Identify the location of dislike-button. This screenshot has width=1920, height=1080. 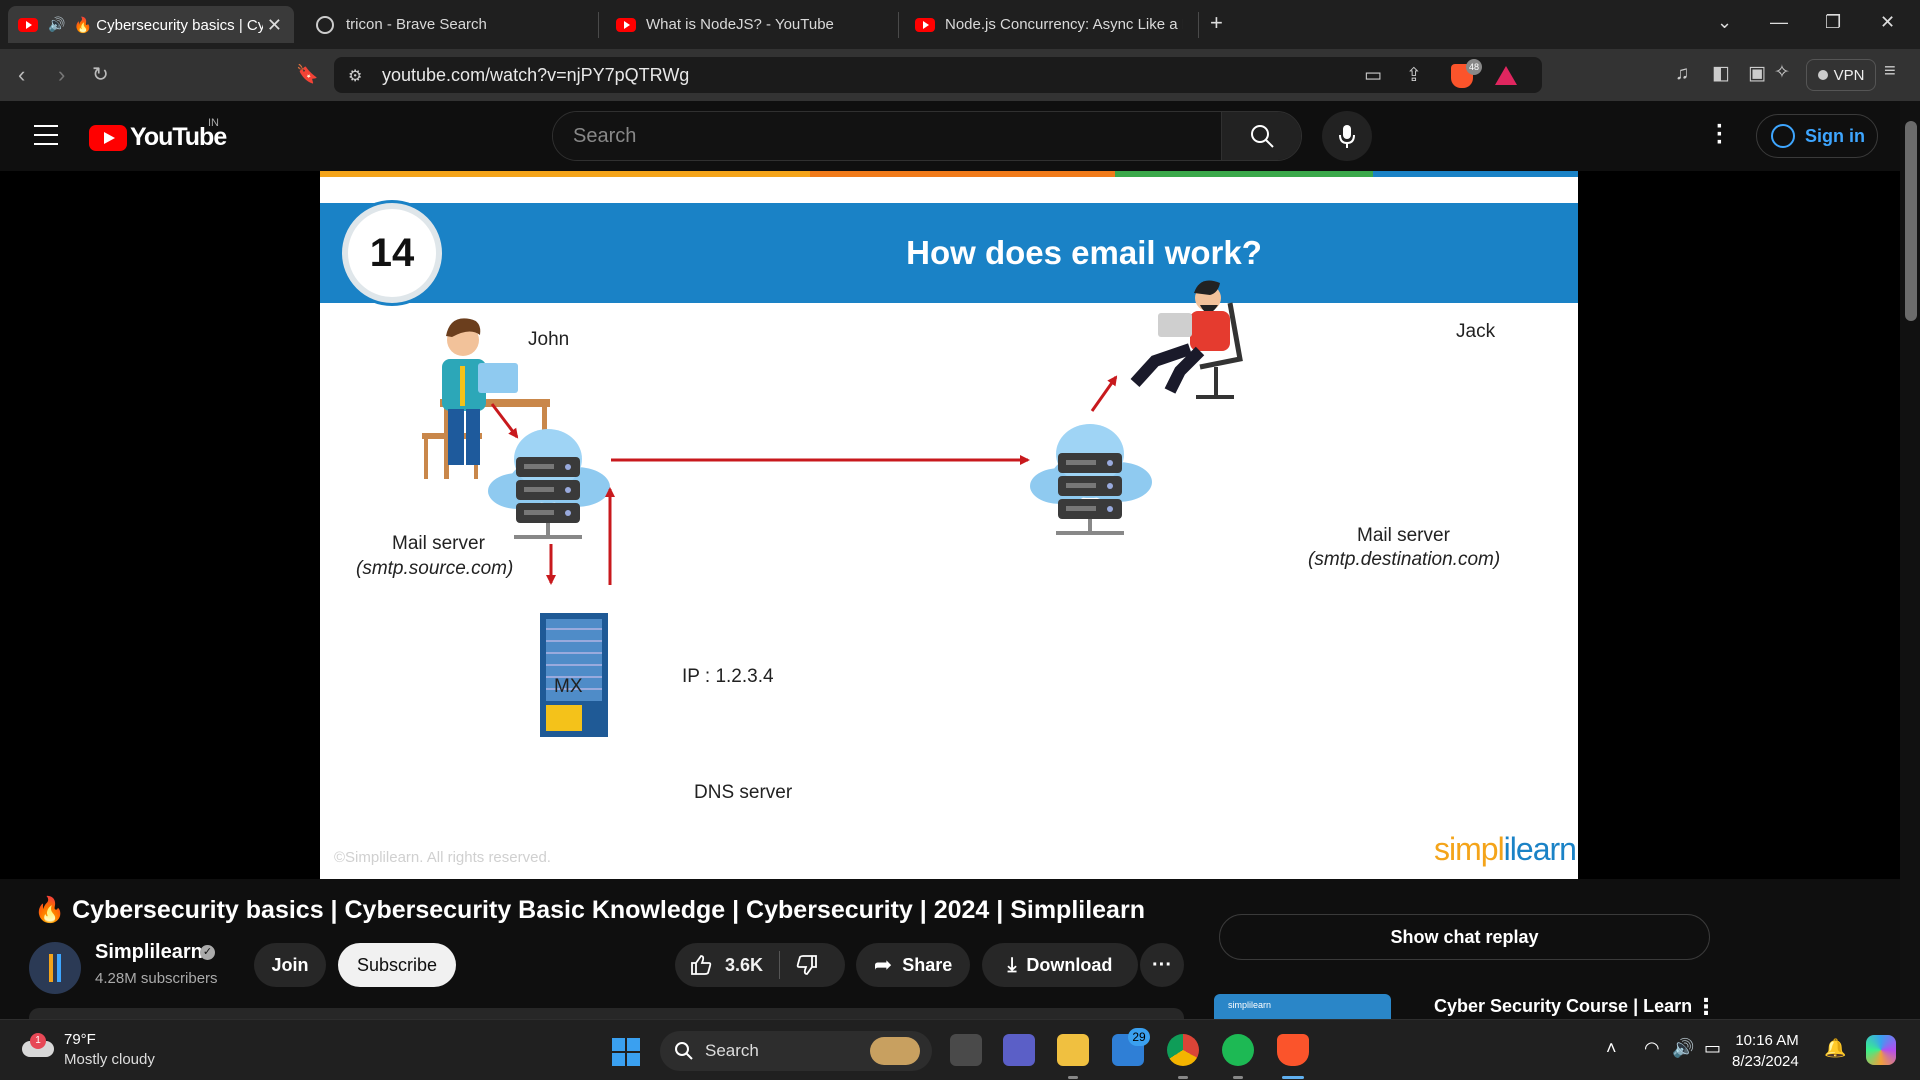
(807, 967).